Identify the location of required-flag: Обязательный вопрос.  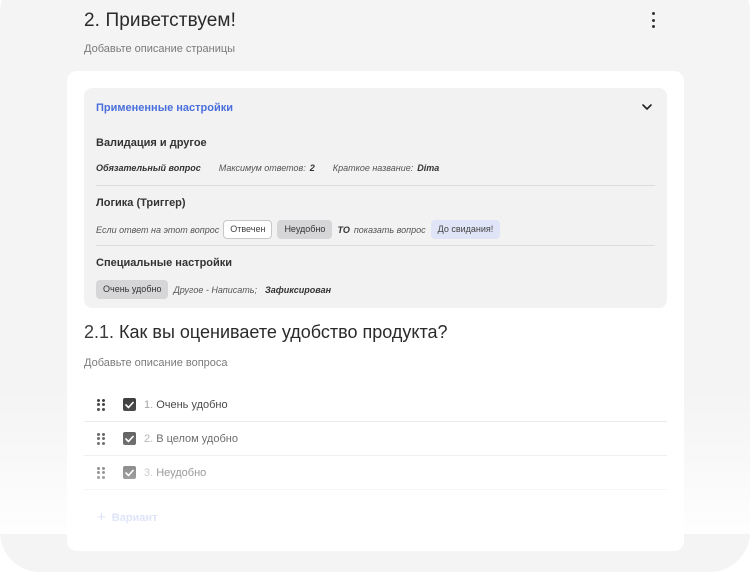
(148, 168).